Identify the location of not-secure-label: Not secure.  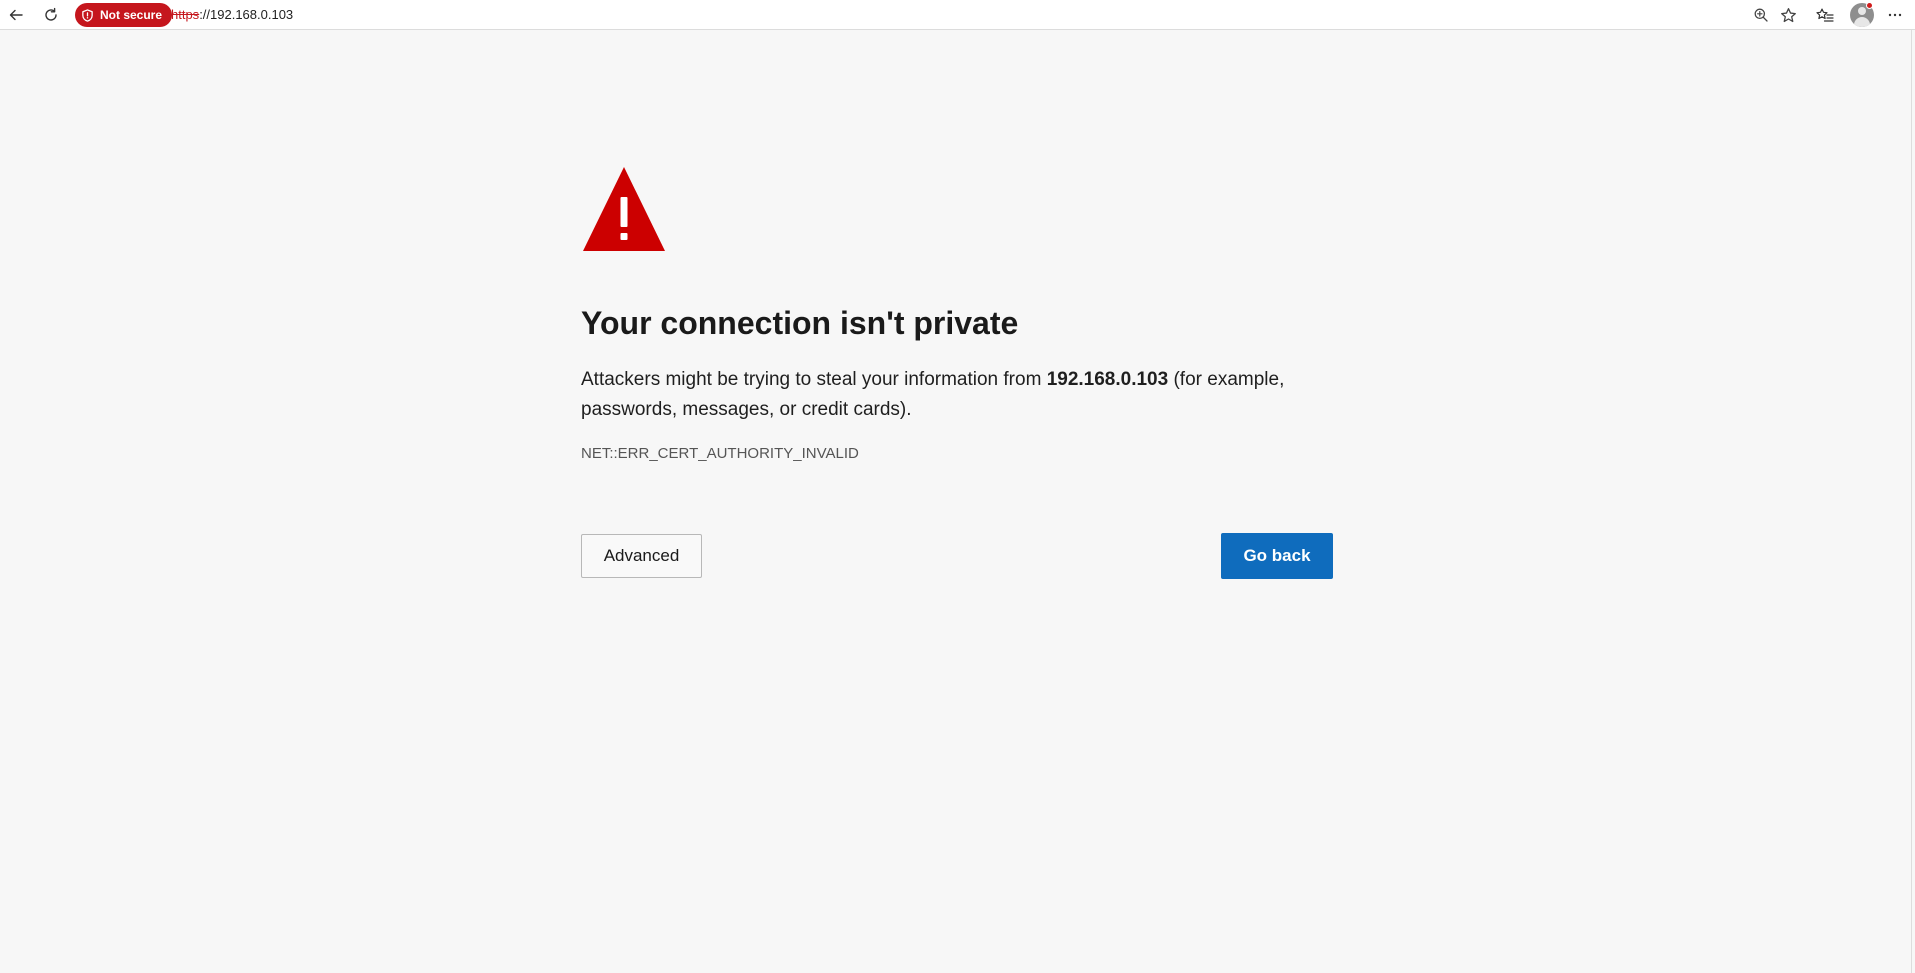
(131, 15).